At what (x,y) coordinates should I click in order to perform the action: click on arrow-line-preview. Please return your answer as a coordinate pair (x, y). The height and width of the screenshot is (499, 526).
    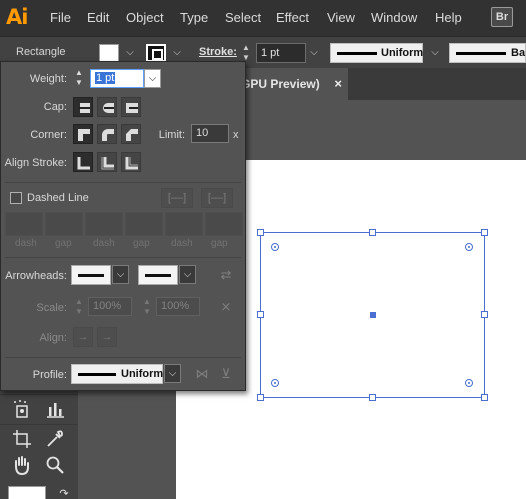
    Looking at the image, I should click on (158, 275).